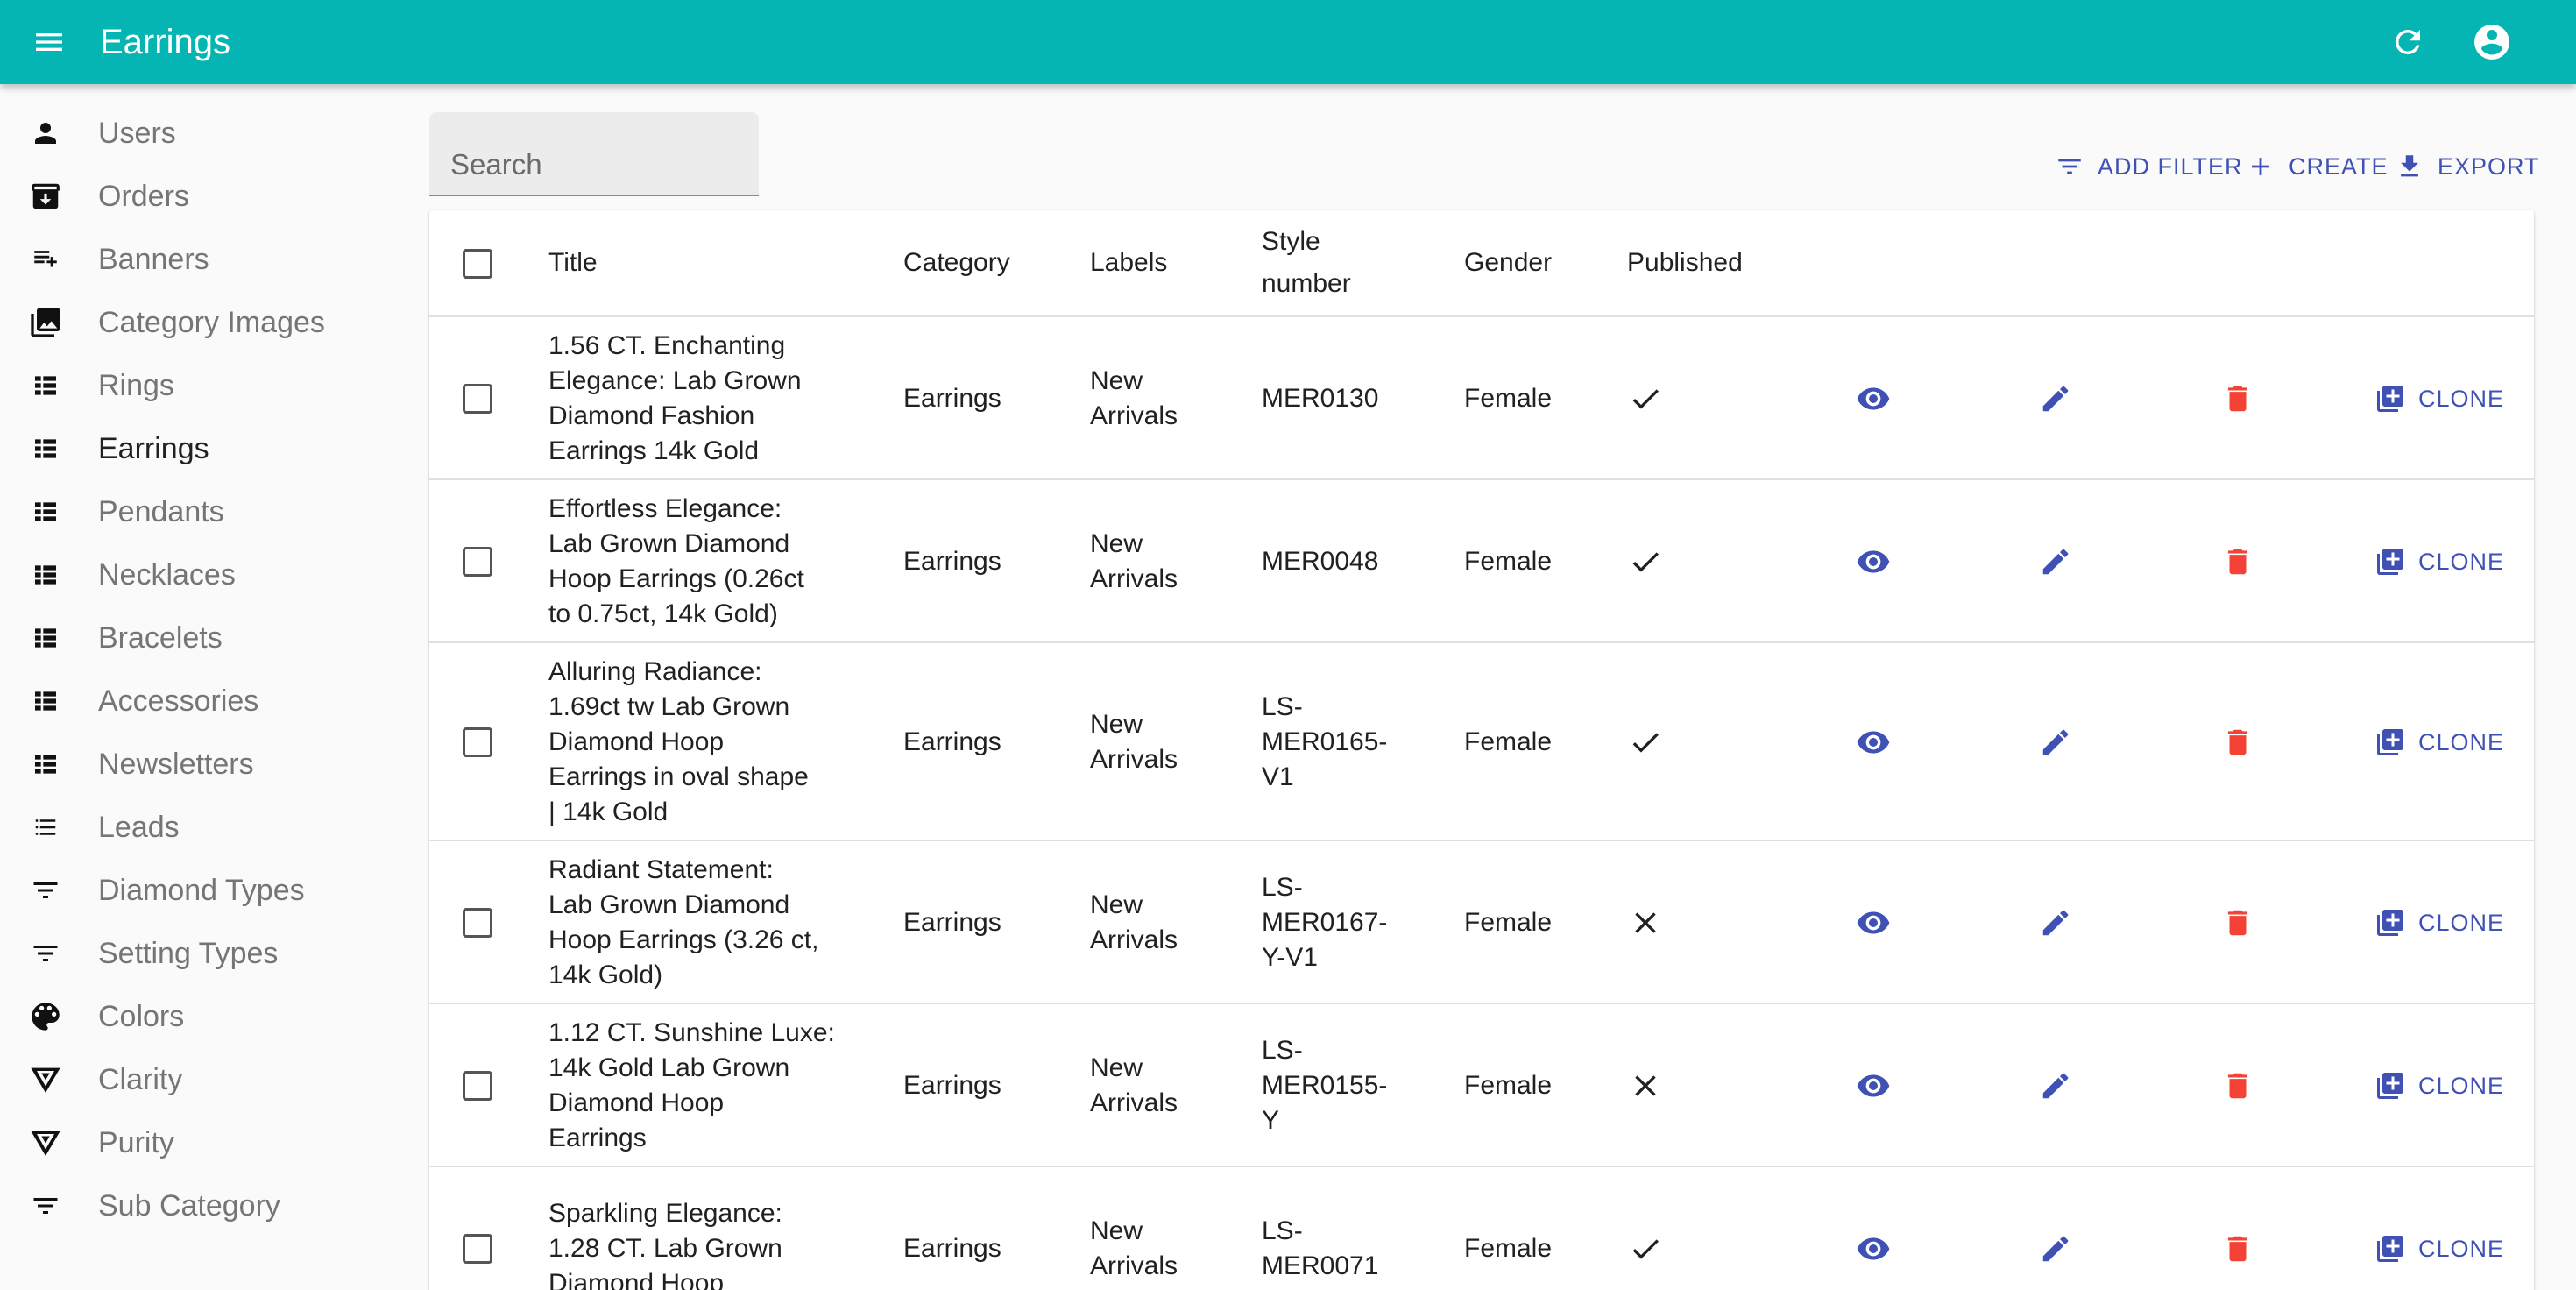 The height and width of the screenshot is (1290, 2576). What do you see at coordinates (206, 764) in the screenshot?
I see `sidebar-item-newsletters: Newsletters` at bounding box center [206, 764].